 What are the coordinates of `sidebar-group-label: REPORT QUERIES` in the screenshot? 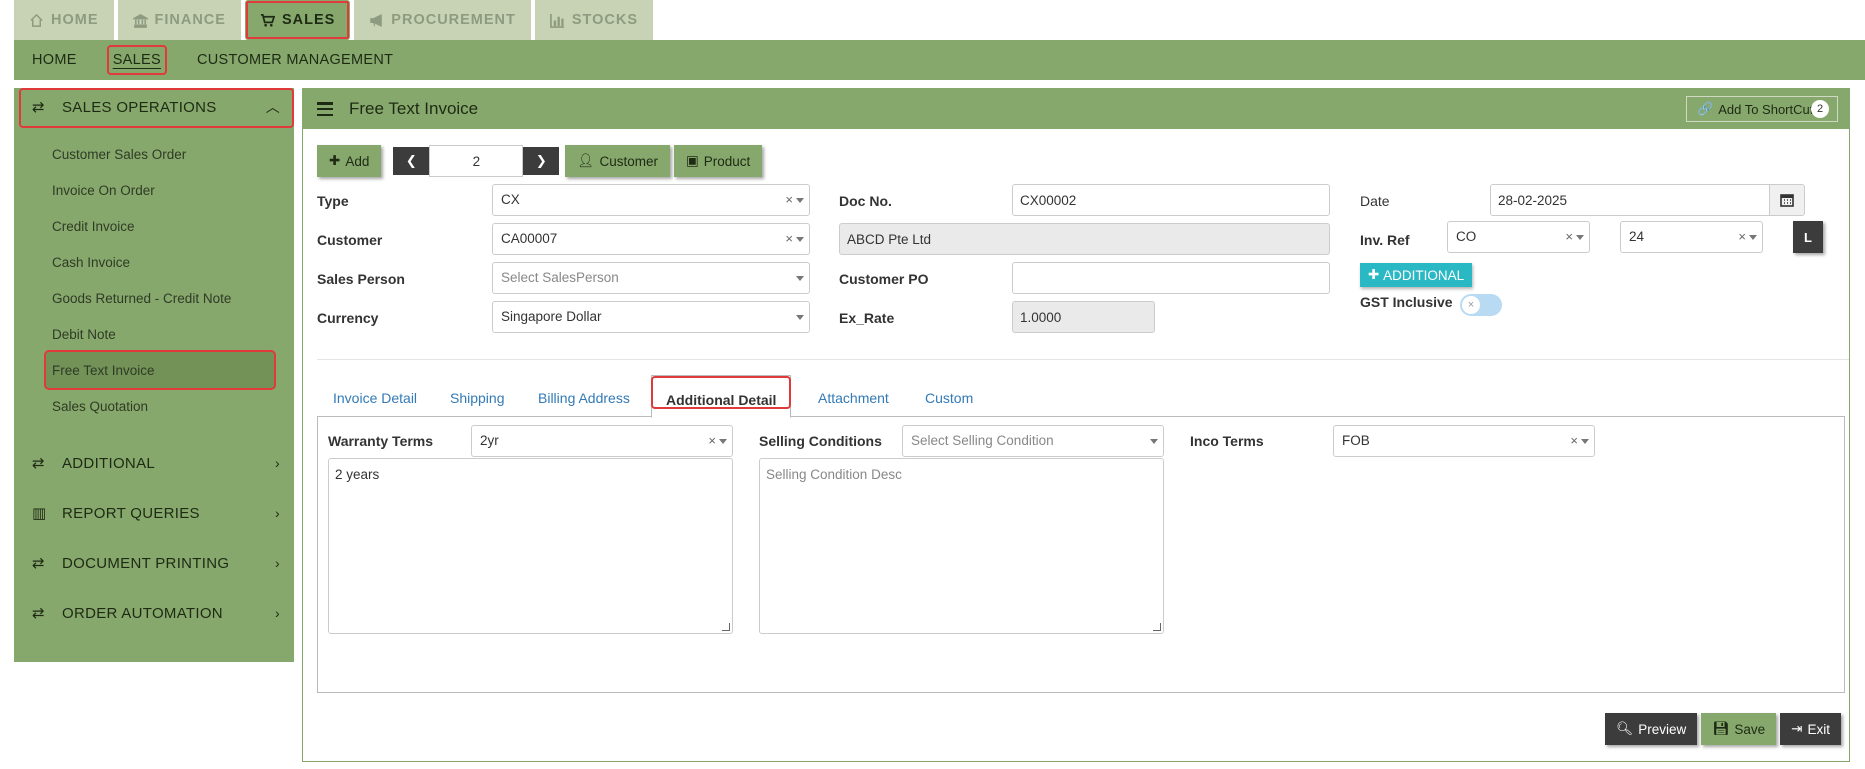 It's located at (131, 513).